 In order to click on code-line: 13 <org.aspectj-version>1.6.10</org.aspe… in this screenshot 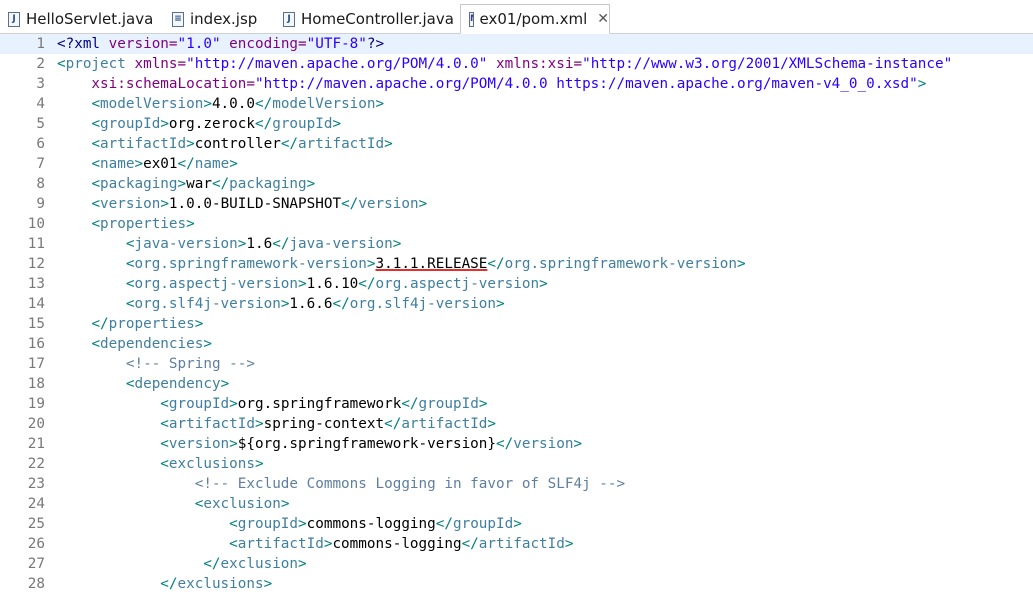, I will do `click(516, 284)`.